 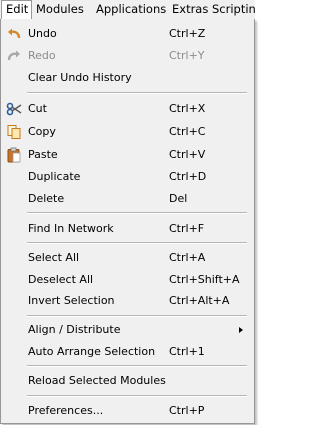 I want to click on menu-item-align-distribute: Align / Distribute, so click(x=127, y=330).